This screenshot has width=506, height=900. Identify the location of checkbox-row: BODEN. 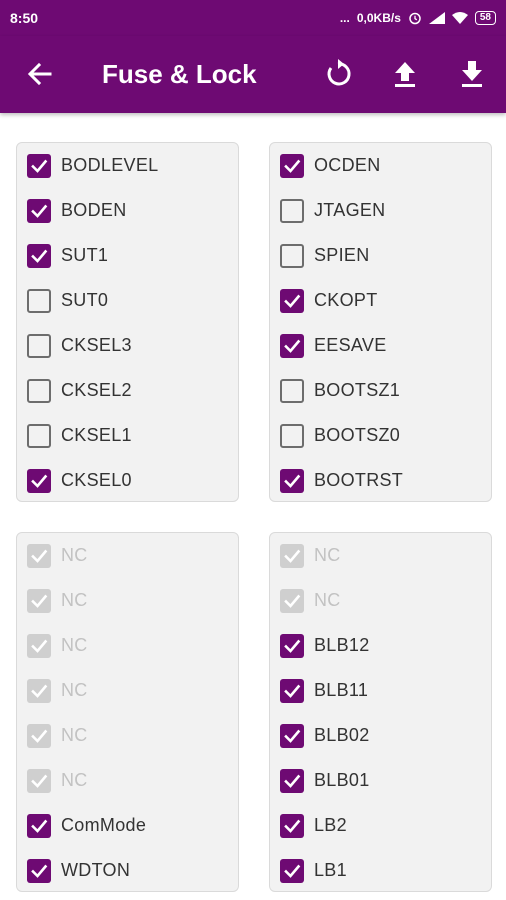
(127, 210).